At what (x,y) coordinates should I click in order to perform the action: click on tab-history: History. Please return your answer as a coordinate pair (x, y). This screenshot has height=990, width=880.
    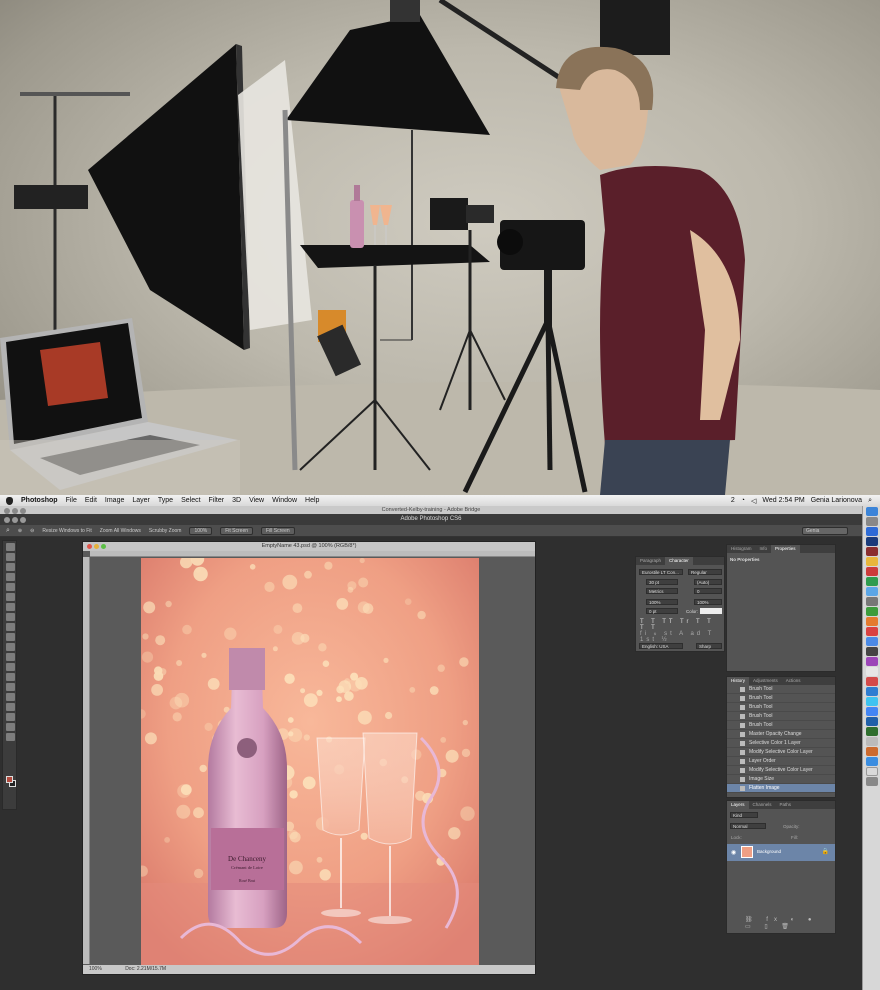
    Looking at the image, I should click on (738, 681).